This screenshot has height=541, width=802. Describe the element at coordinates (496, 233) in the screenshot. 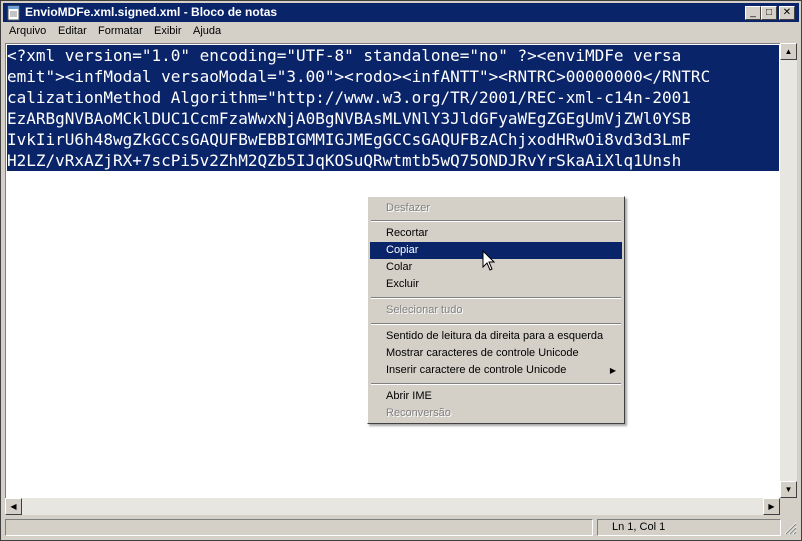

I see `menu-item-cut: Recortar` at that location.